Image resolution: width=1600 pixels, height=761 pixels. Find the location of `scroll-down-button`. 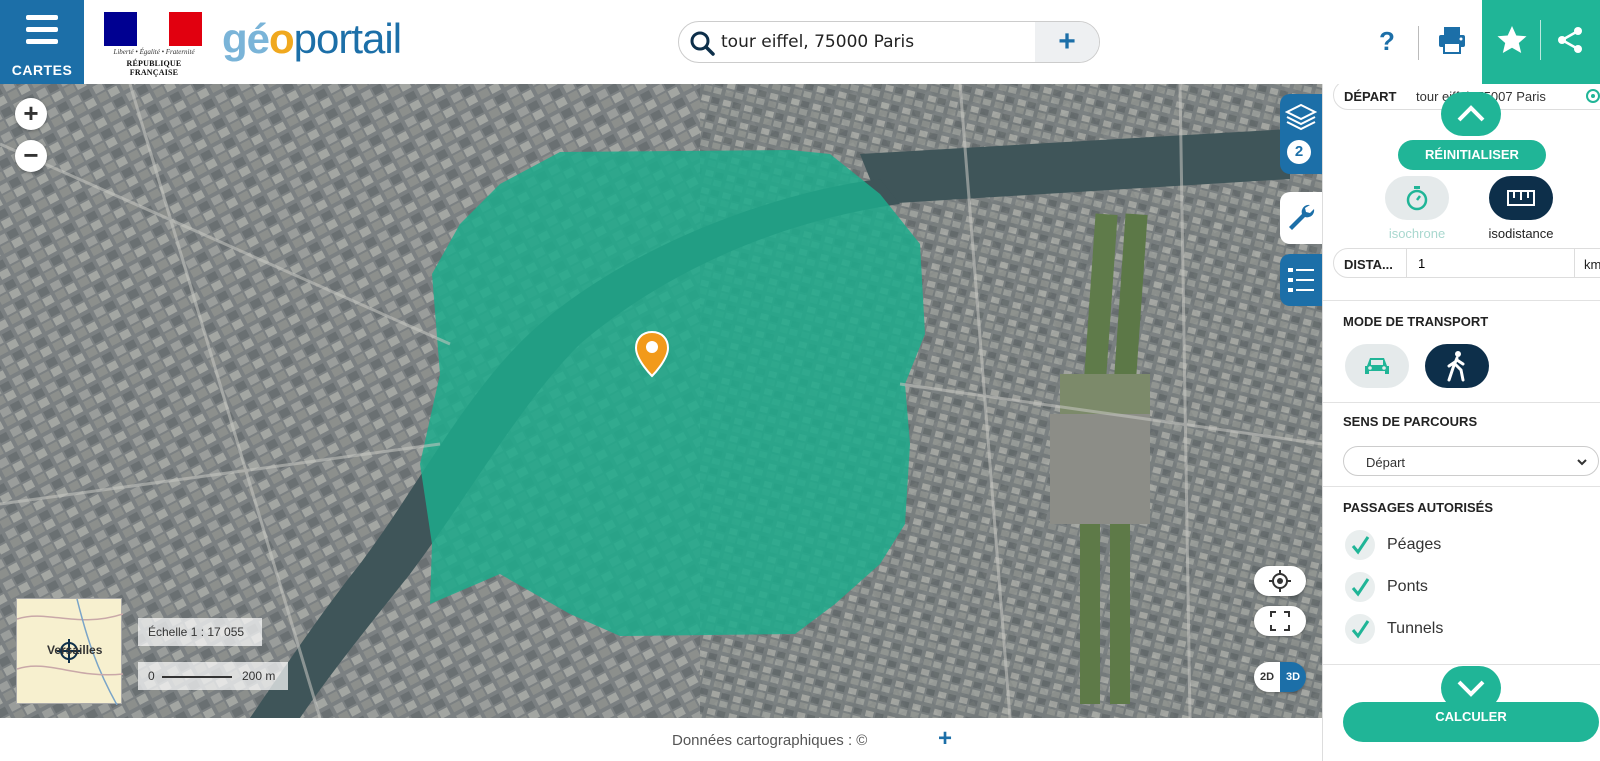

scroll-down-button is located at coordinates (1471, 688).